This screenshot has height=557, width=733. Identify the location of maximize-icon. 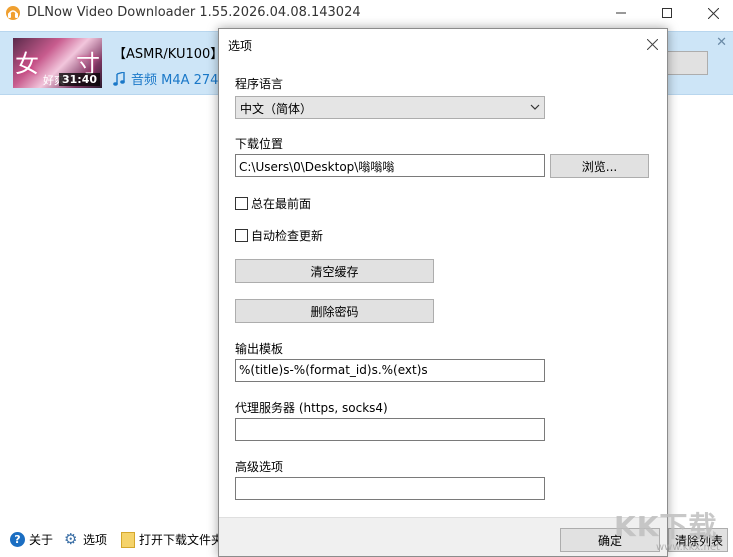
(667, 13).